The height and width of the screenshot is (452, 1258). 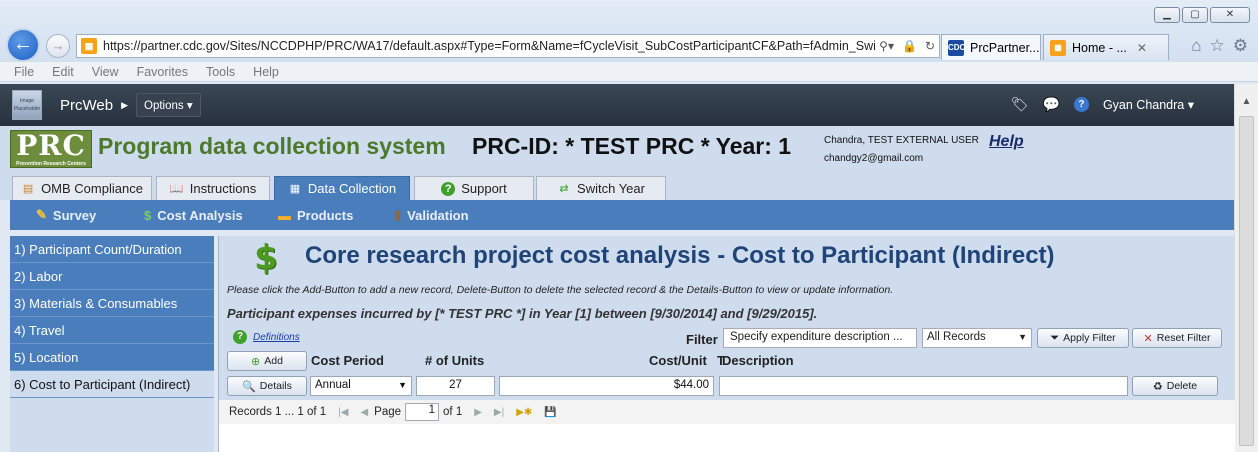 What do you see at coordinates (105, 72) in the screenshot?
I see `menu-view: View` at bounding box center [105, 72].